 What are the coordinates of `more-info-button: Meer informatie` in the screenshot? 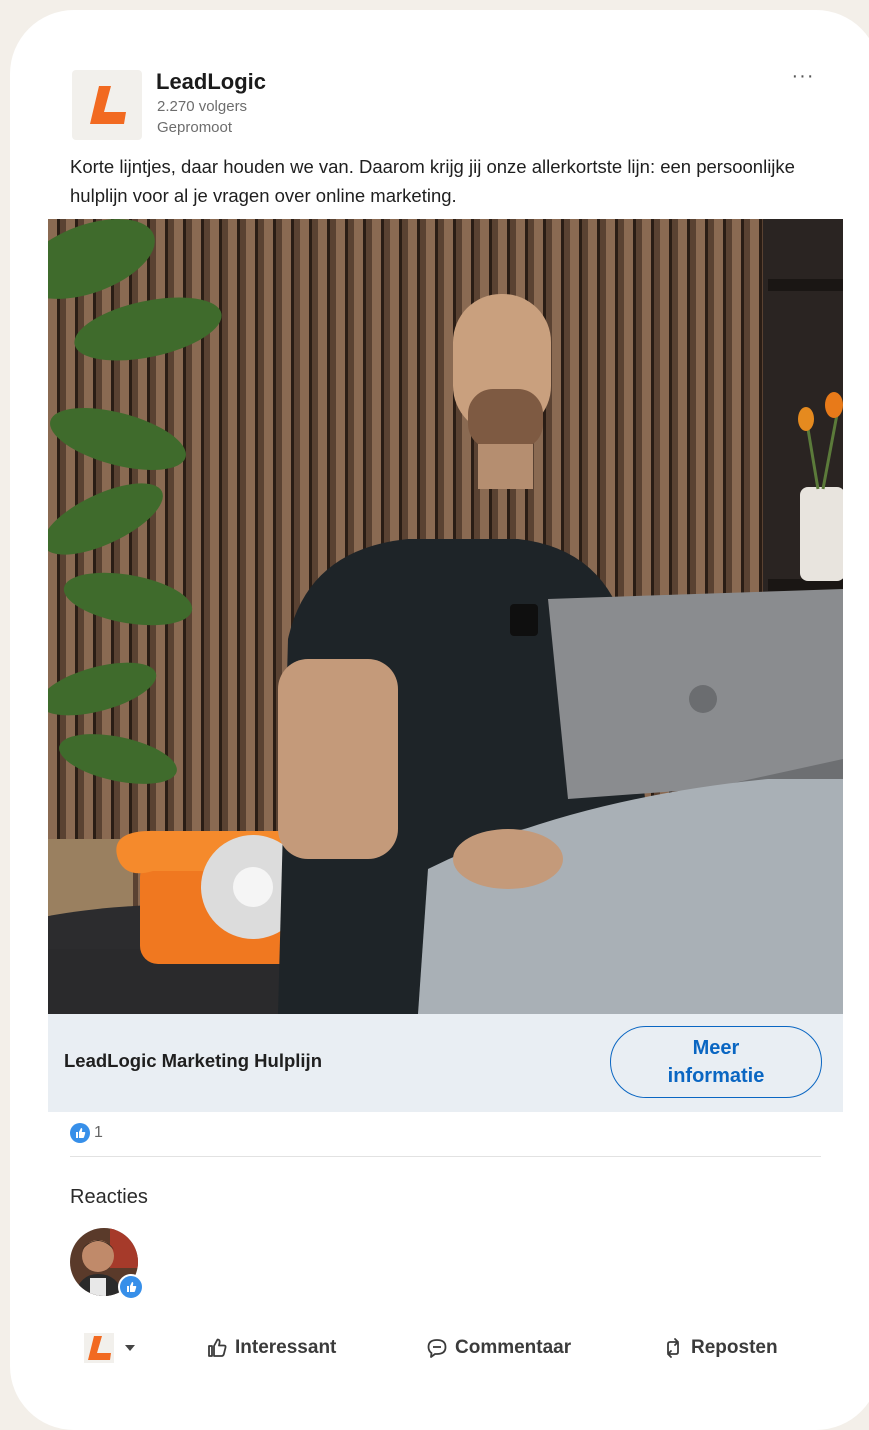 It's located at (716, 1062).